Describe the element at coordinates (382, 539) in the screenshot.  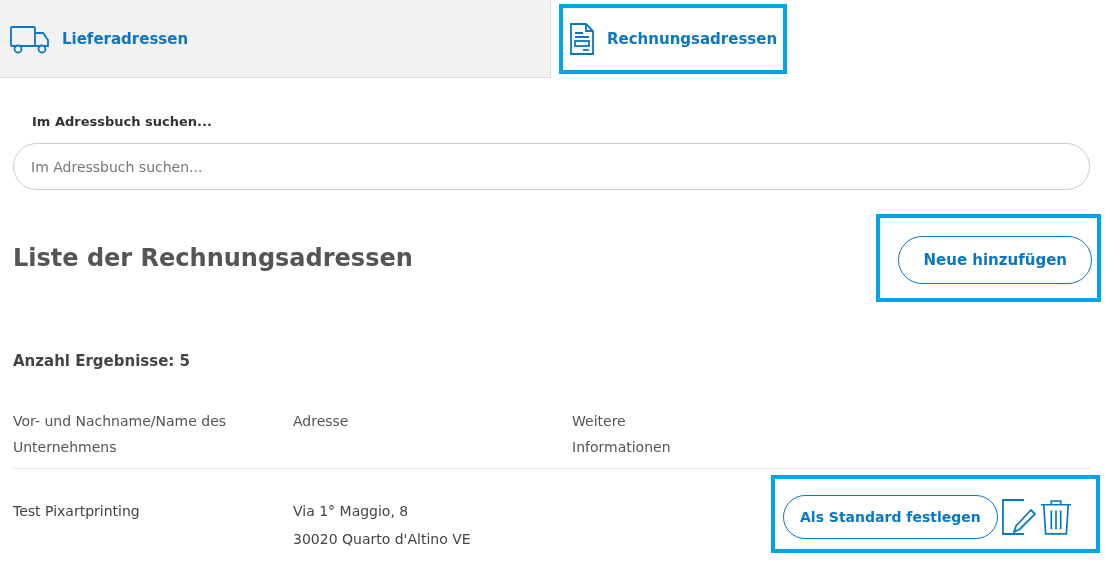
I see `address-line: 30020 Quarto d'Altino VE` at that location.